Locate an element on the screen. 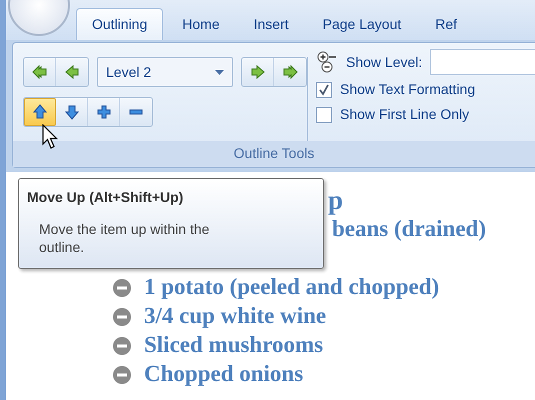 This screenshot has height=400, width=535. ribbon-tab: Page Layout is located at coordinates (362, 24).